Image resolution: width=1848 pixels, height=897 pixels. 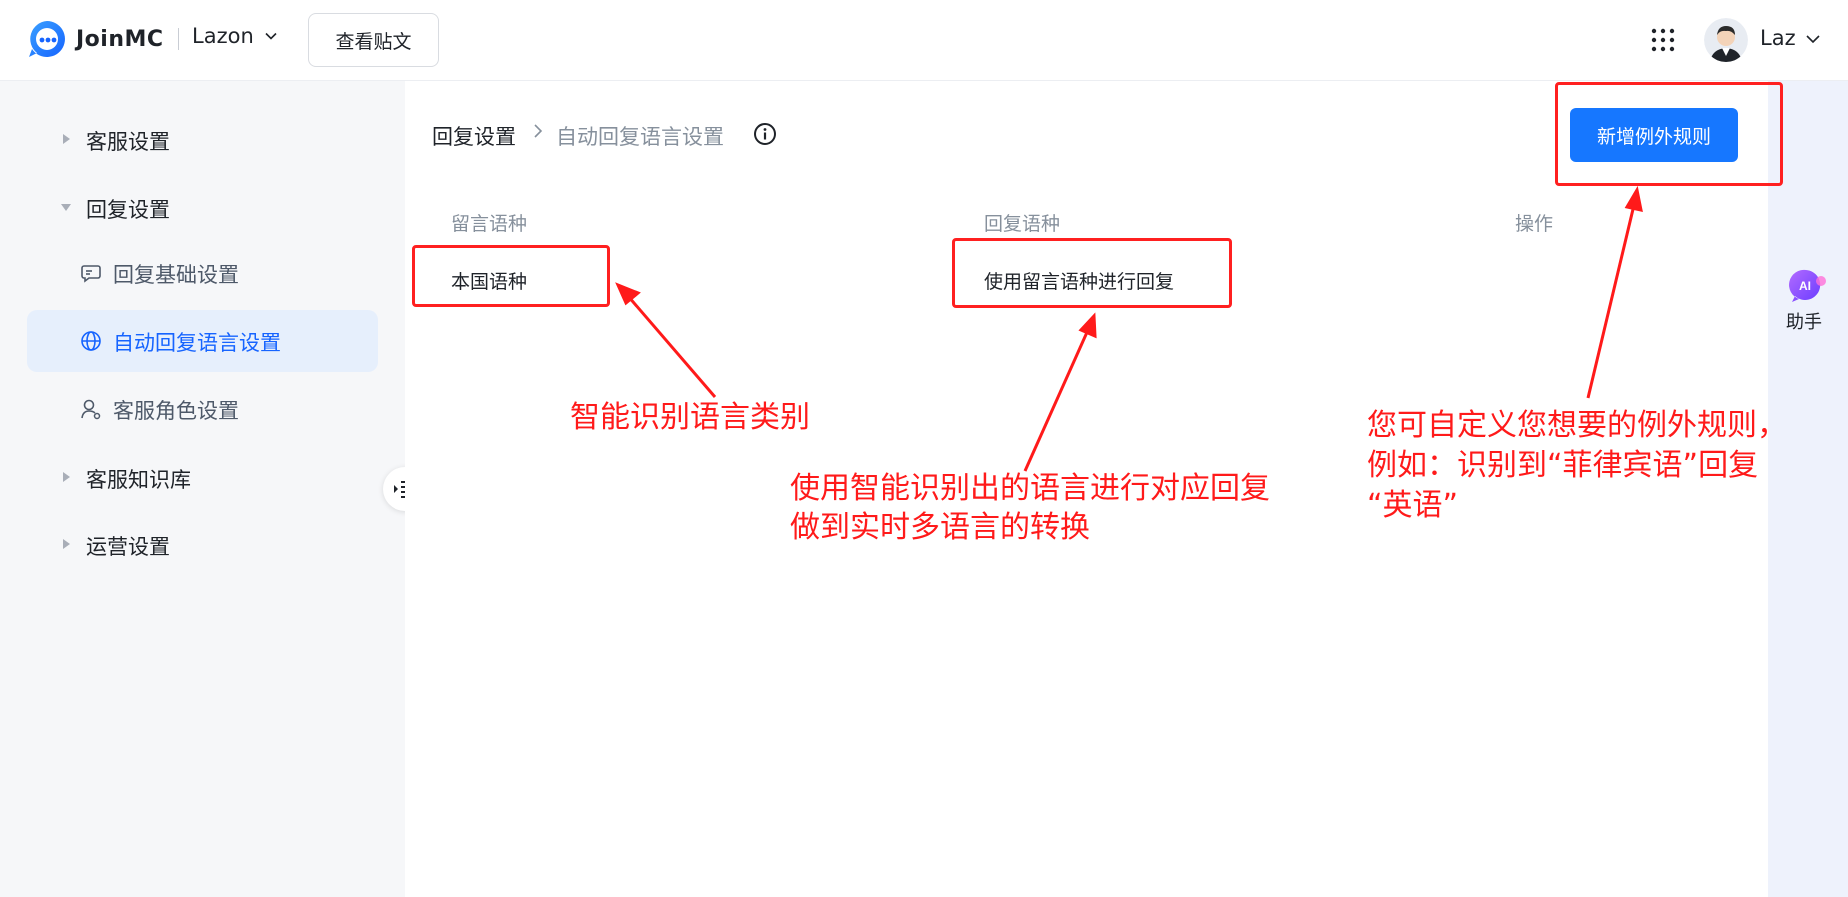 What do you see at coordinates (197, 343) in the screenshot?
I see `sidebar-item-label: 自动回复语言设置` at bounding box center [197, 343].